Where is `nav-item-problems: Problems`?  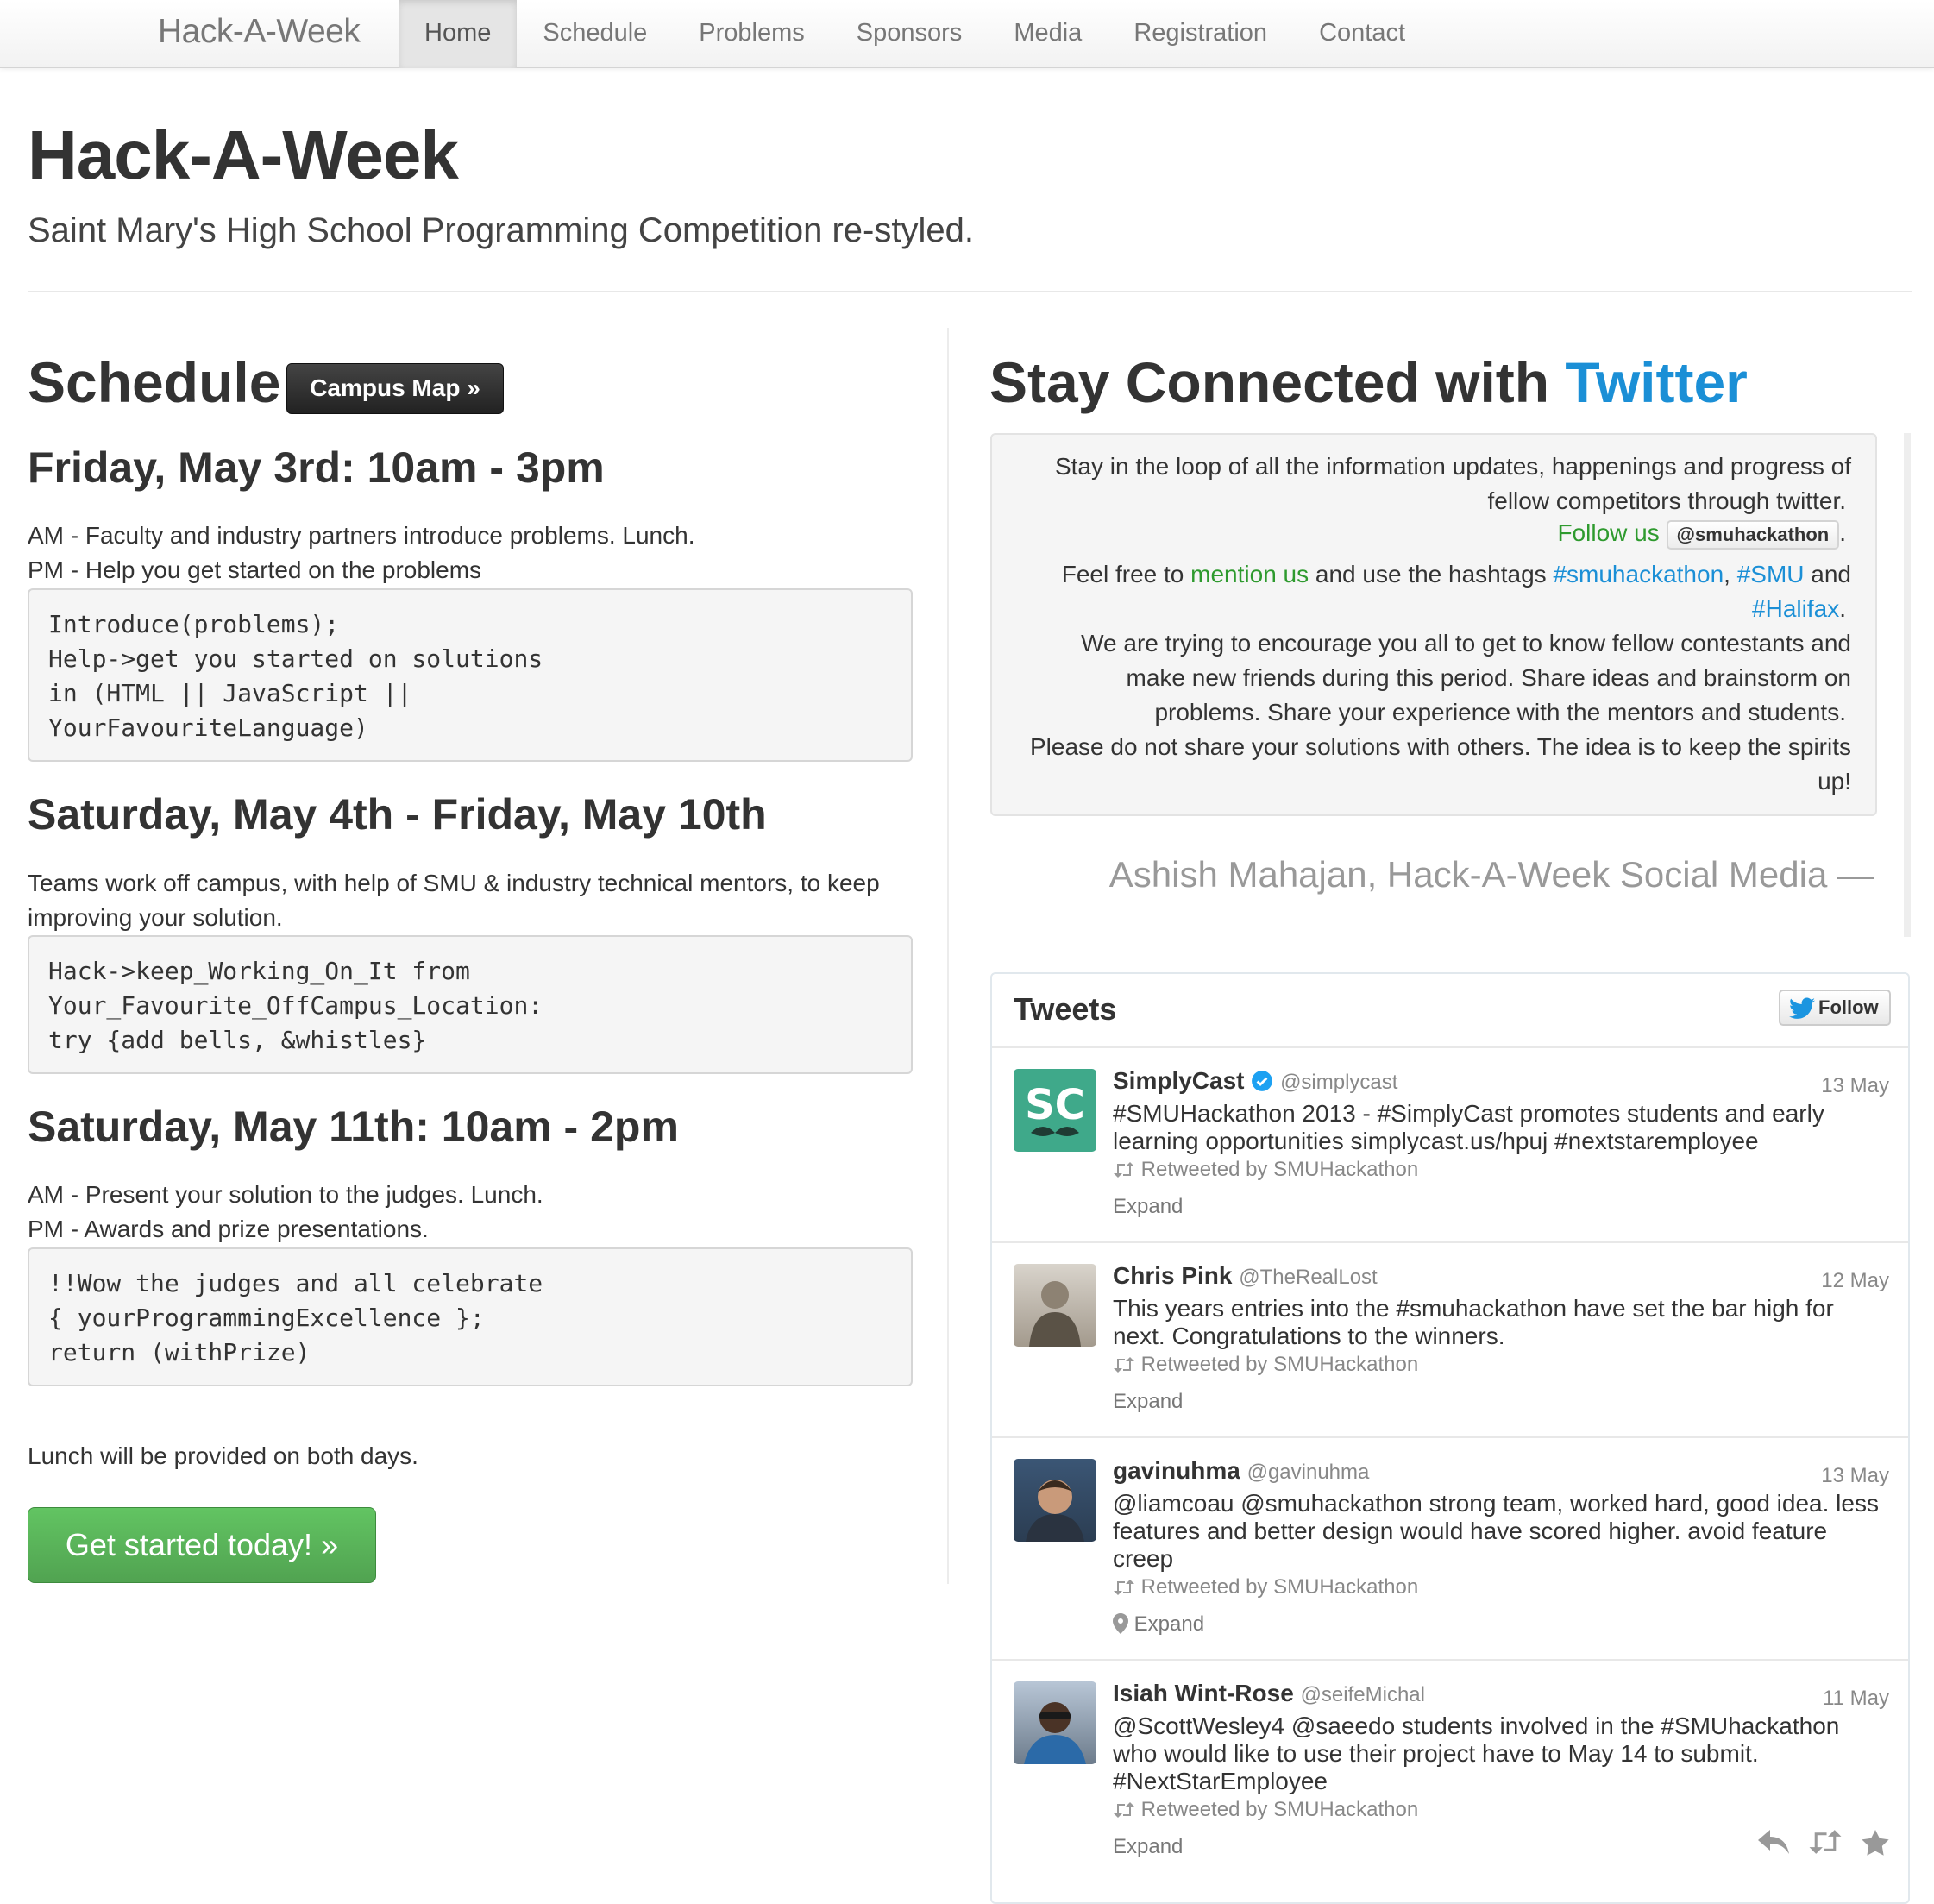 nav-item-problems: Problems is located at coordinates (752, 34).